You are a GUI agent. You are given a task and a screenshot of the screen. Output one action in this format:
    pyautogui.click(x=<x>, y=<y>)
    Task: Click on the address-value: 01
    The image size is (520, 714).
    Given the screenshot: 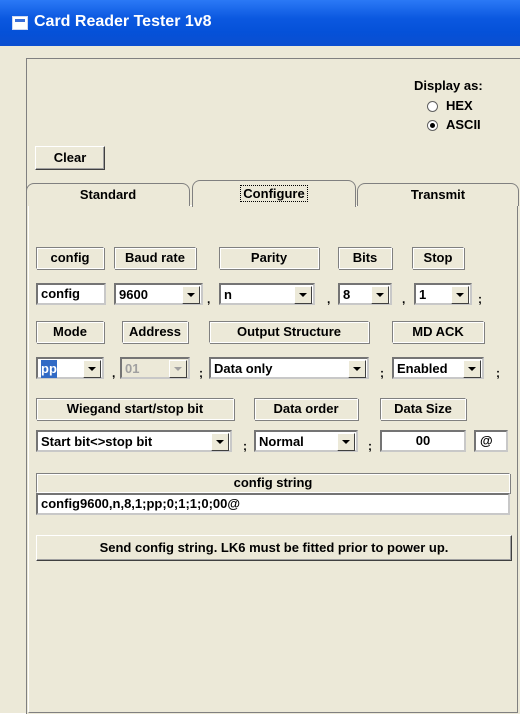 What is the action you would take?
    pyautogui.click(x=132, y=368)
    